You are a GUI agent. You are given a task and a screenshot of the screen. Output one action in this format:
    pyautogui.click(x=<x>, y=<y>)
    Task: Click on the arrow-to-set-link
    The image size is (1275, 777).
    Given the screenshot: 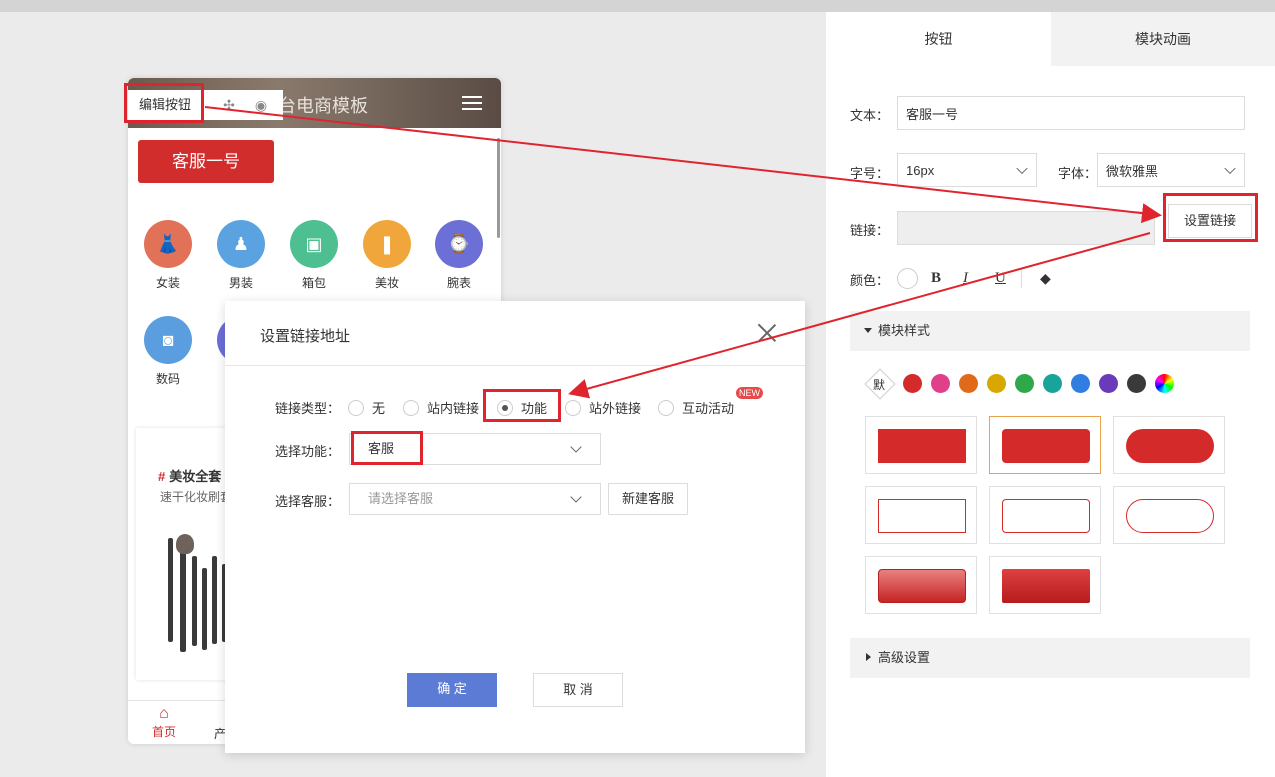 What is the action you would take?
    pyautogui.click(x=683, y=165)
    